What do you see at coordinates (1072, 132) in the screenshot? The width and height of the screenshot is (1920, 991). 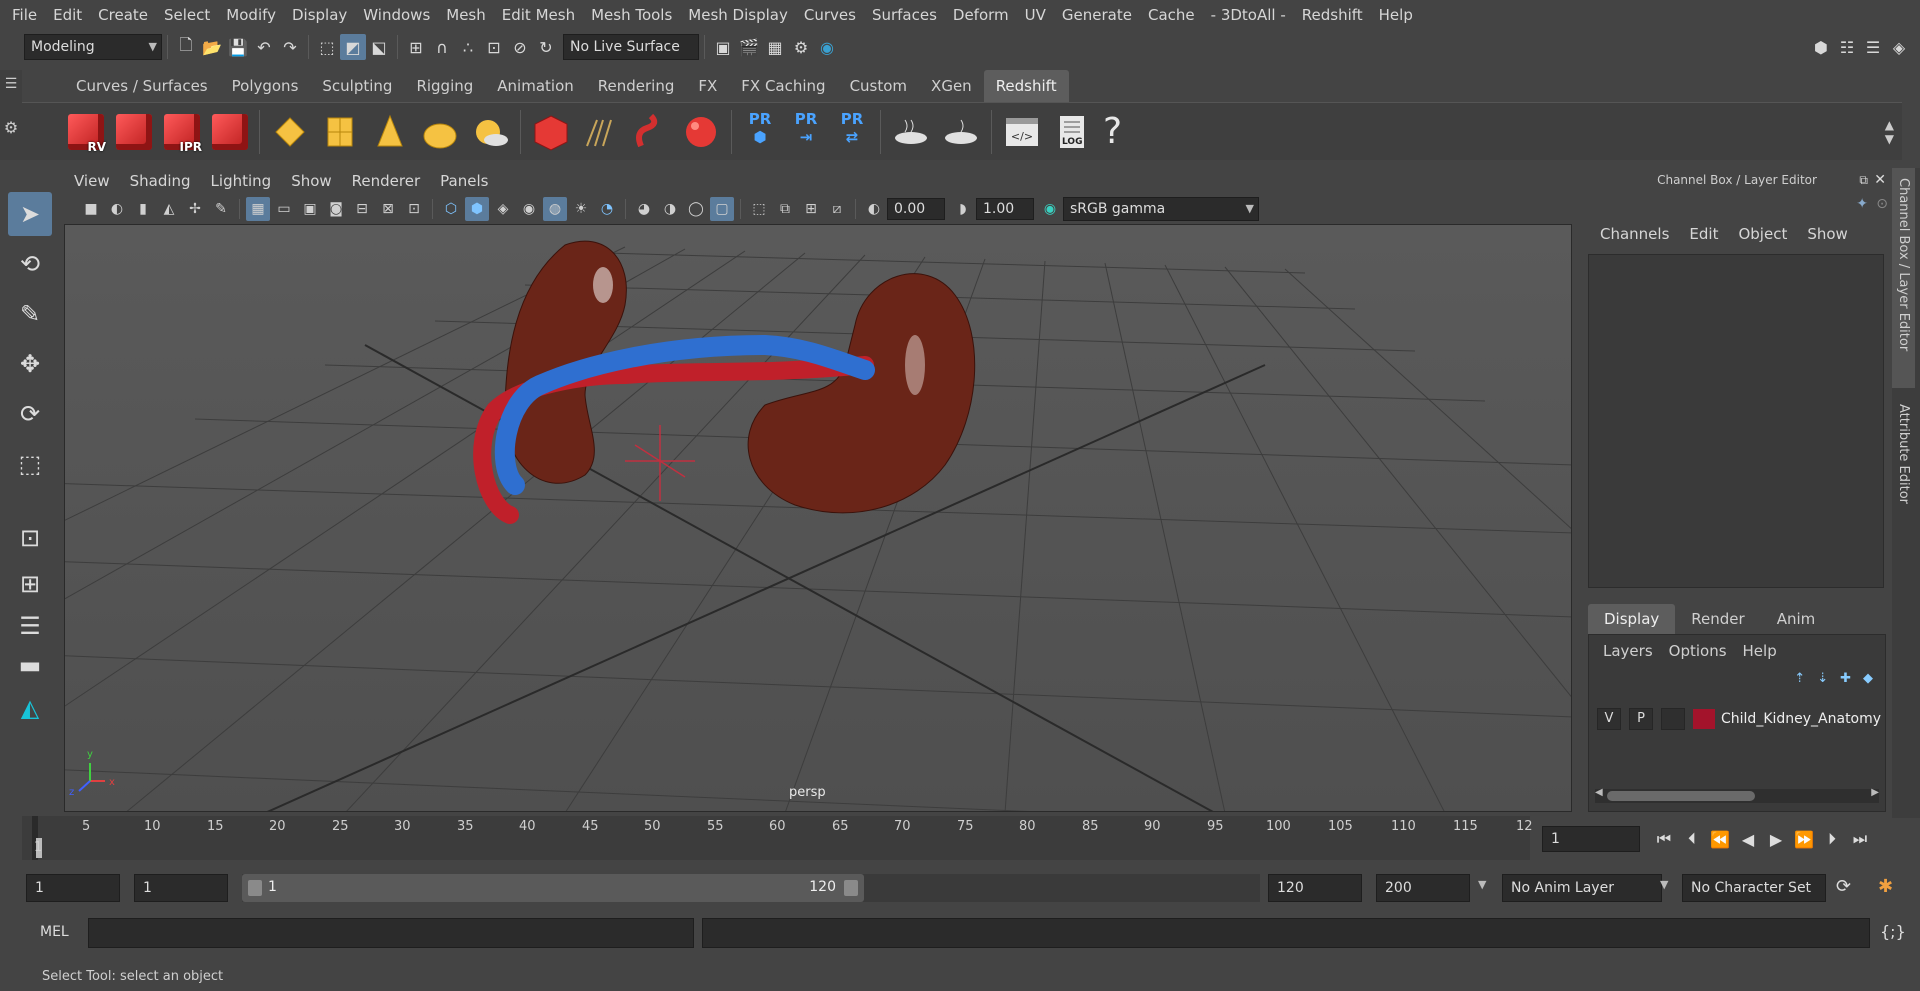 I see `log-icon: LOG` at bounding box center [1072, 132].